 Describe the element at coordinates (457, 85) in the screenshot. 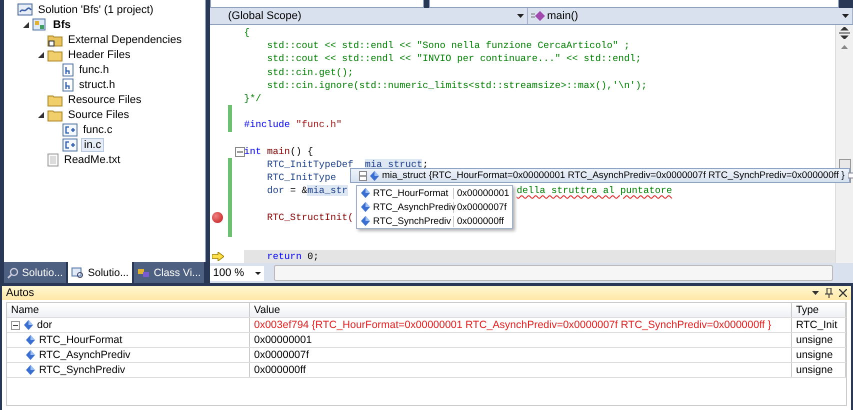

I see `code-line: std::cin.ignore(std::numeric_limits<std::streamsize>::max(),'\n');` at that location.